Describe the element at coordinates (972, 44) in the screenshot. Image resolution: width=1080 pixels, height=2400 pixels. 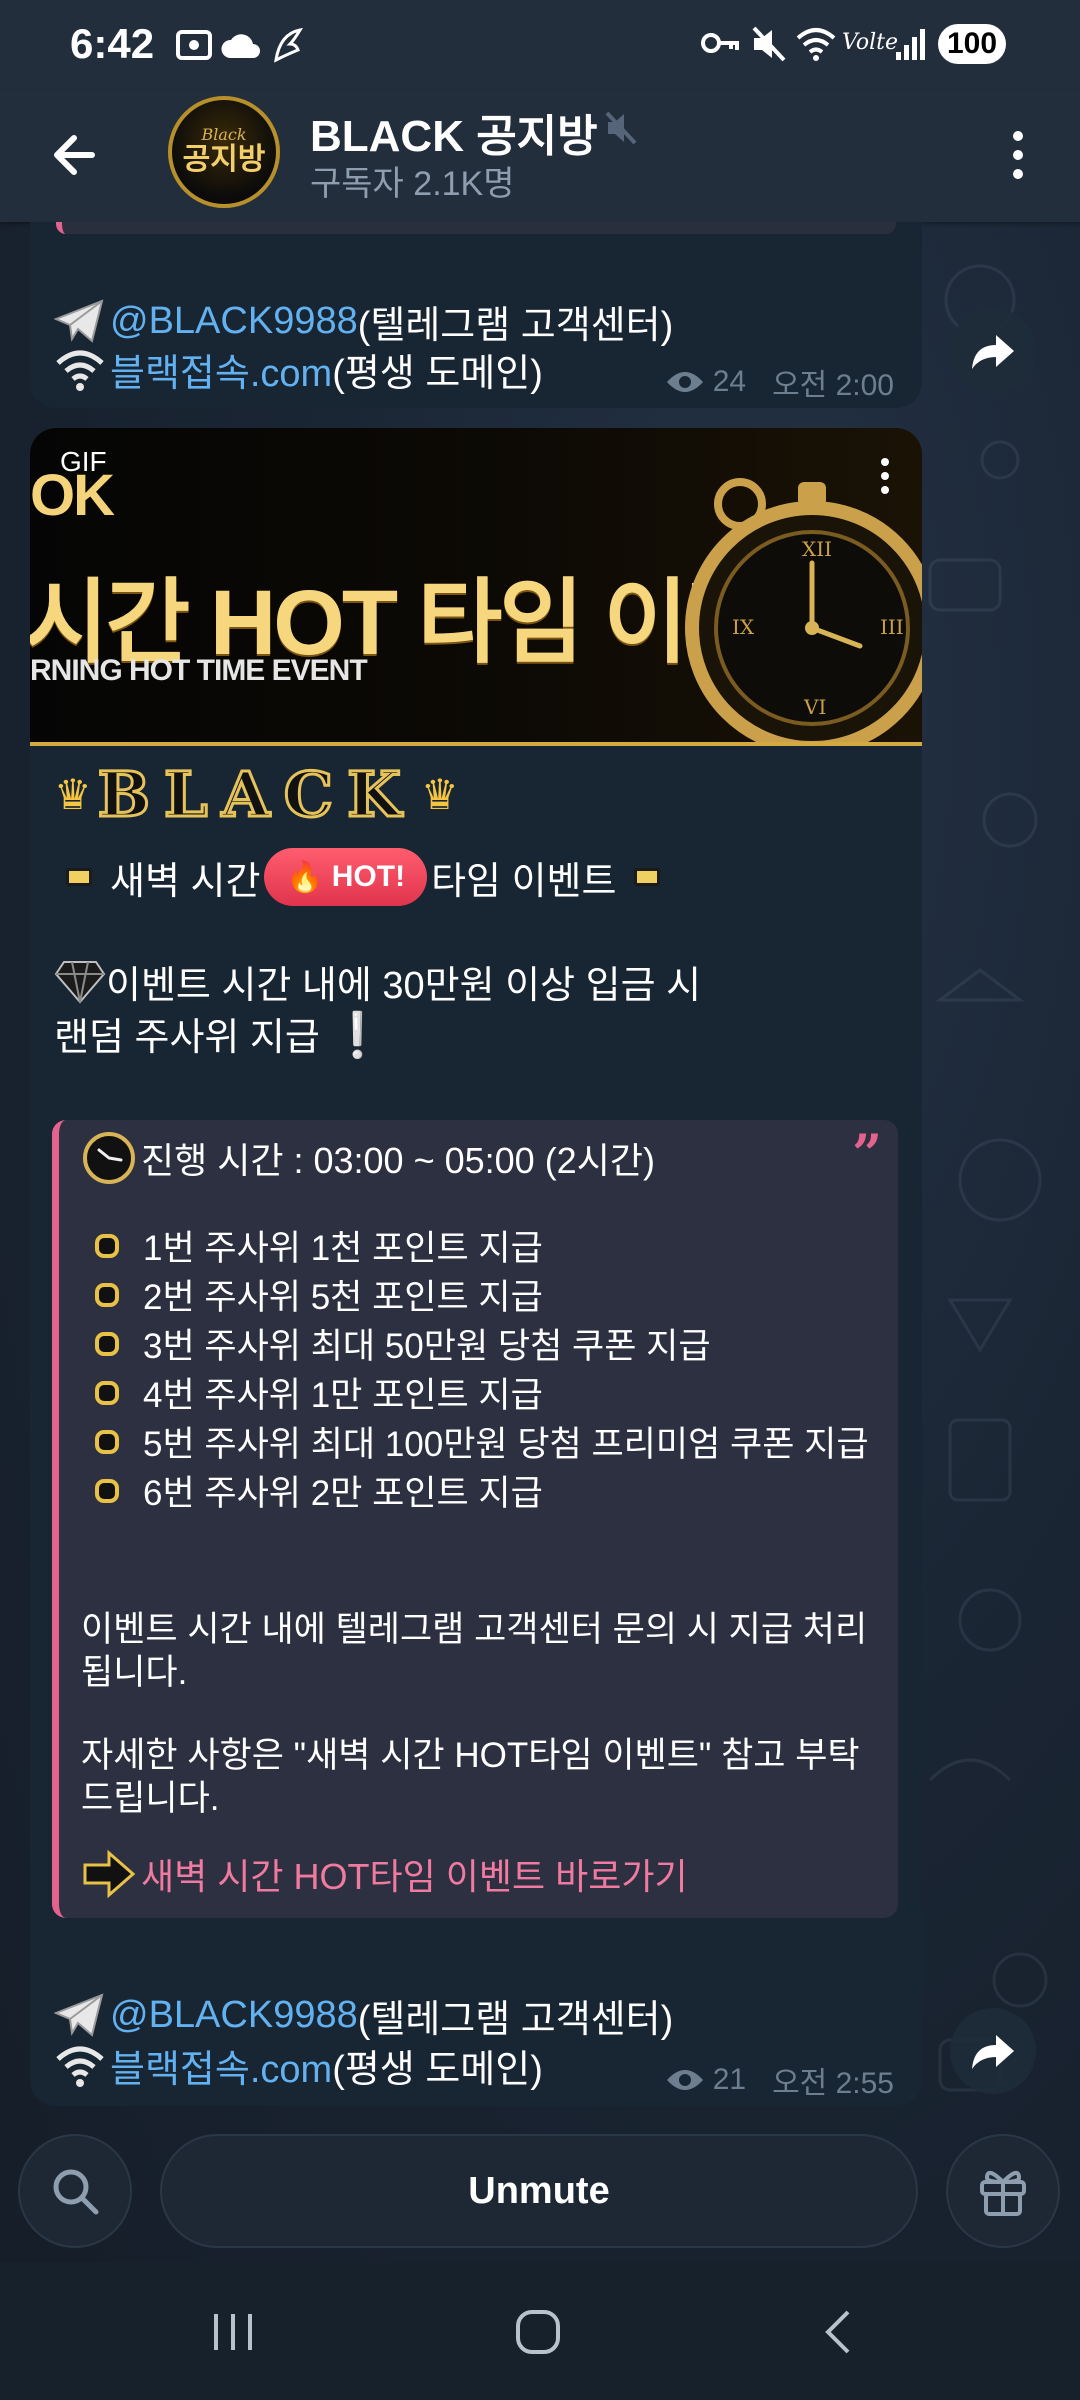
I see `battery-indicator: 100` at that location.